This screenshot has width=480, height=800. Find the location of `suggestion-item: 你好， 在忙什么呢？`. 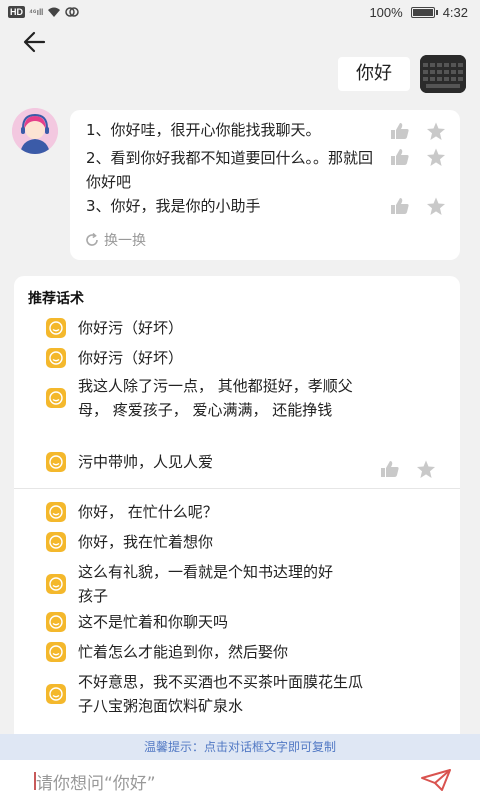

suggestion-item: 你好， 在忙什么呢？ is located at coordinates (211, 512).